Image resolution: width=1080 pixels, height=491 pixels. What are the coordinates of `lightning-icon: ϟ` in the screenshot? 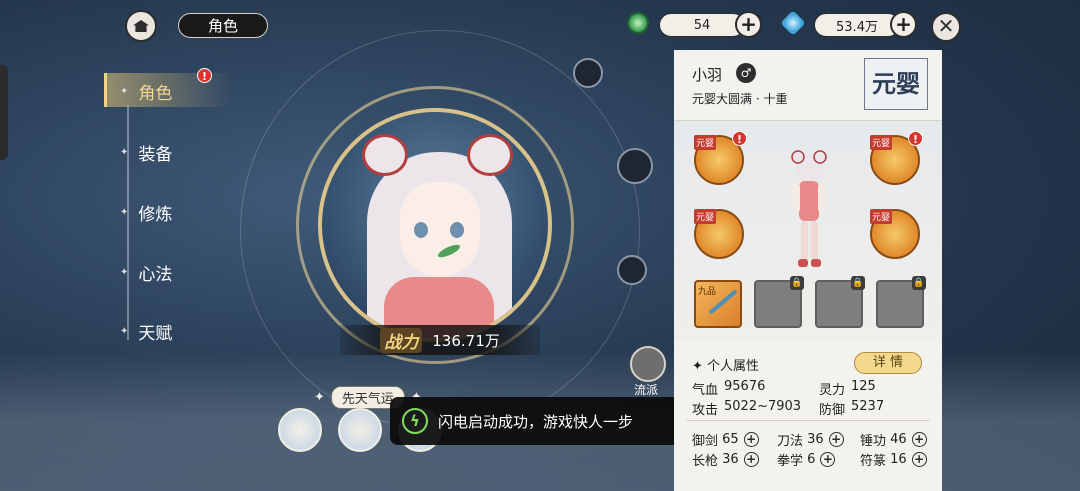 It's located at (415, 421).